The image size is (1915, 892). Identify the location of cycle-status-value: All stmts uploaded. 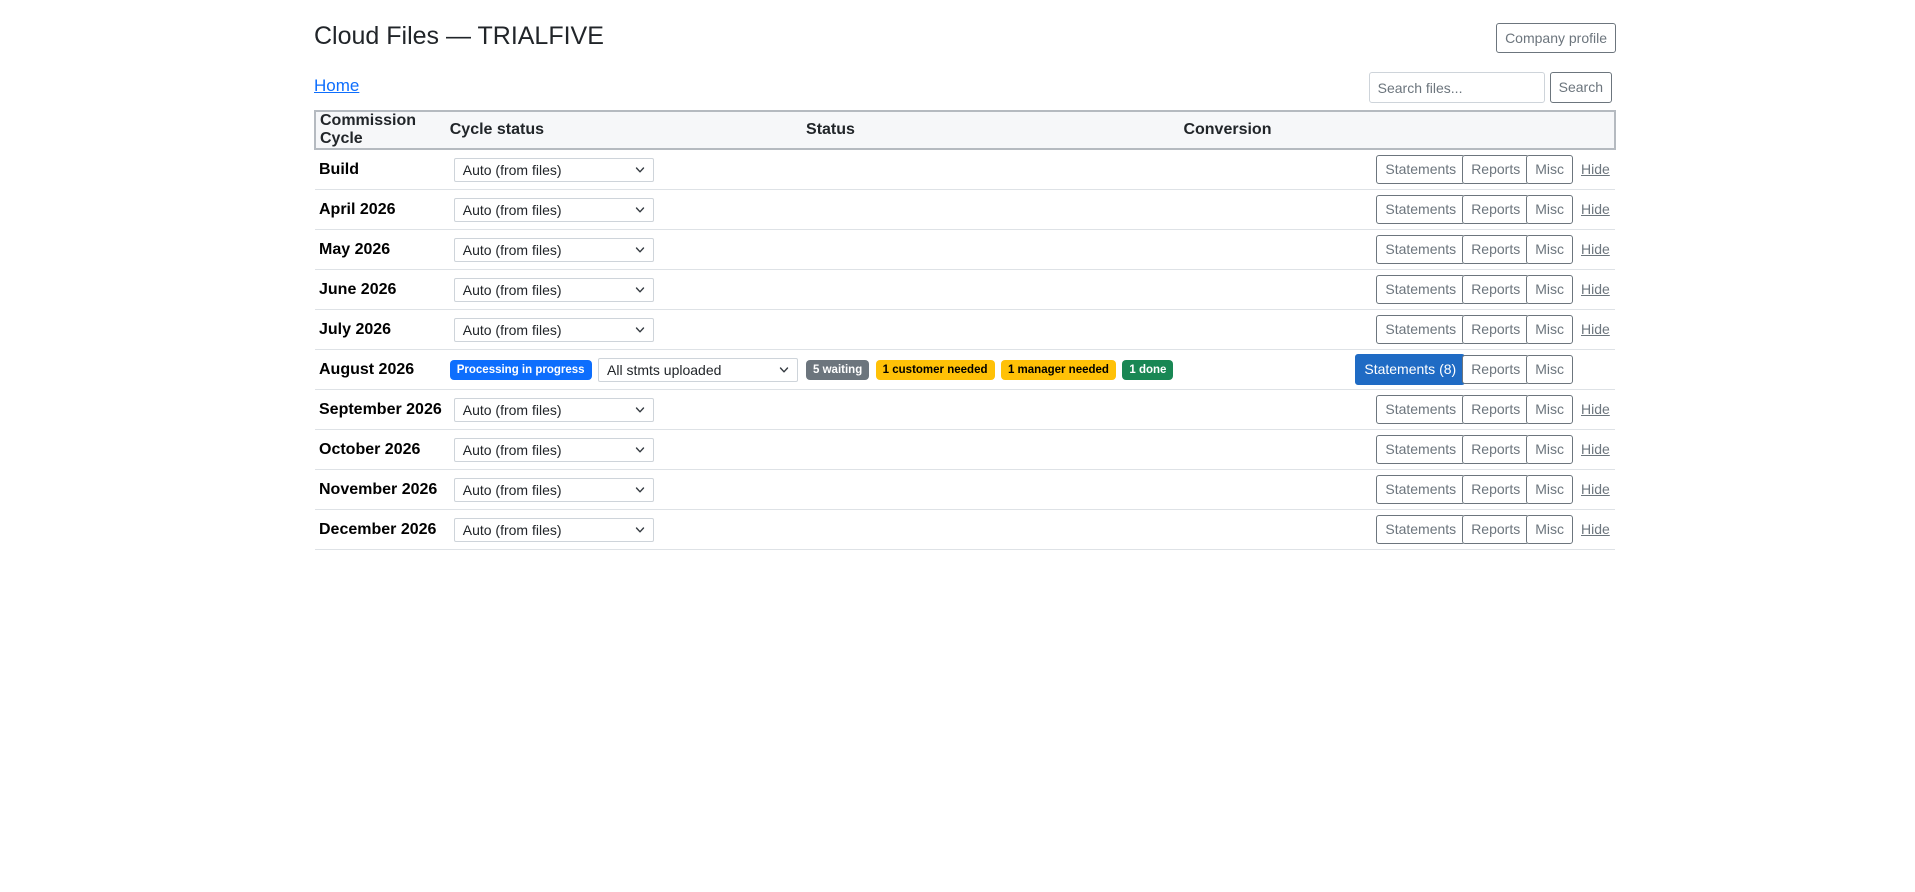
(664, 369).